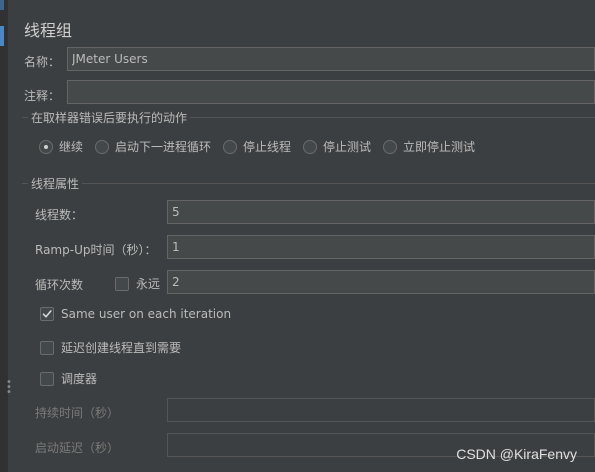  What do you see at coordinates (230, 146) in the screenshot?
I see `radio-stop-thread-indicator` at bounding box center [230, 146].